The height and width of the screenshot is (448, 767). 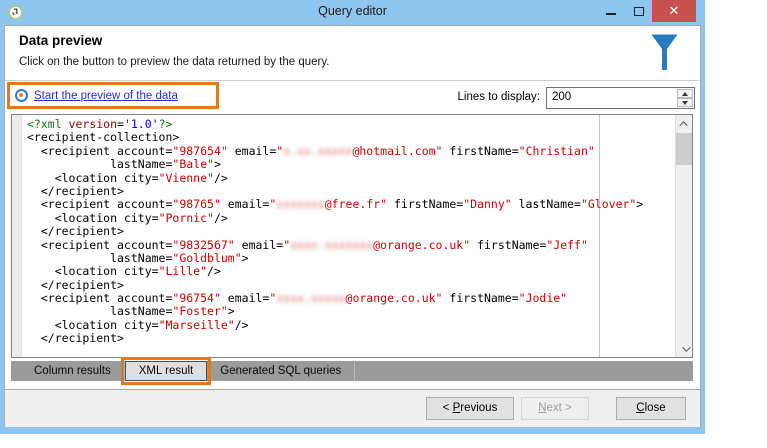 I want to click on code-segment: "96754", so click(x=196, y=298).